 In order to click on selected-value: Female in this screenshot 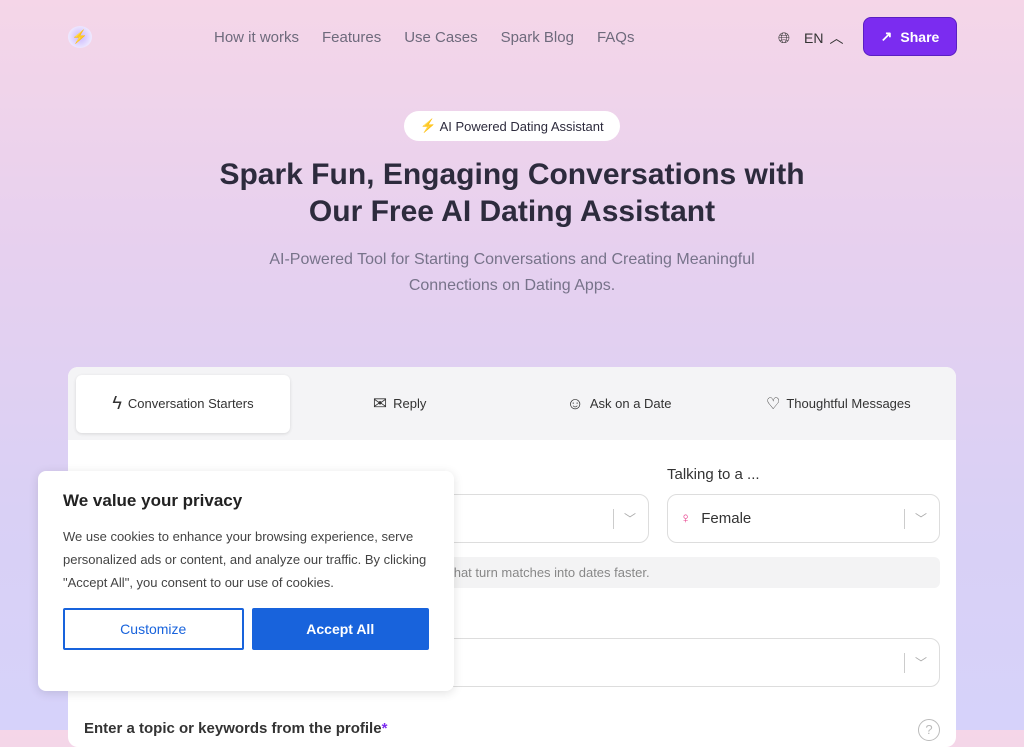, I will do `click(726, 518)`.